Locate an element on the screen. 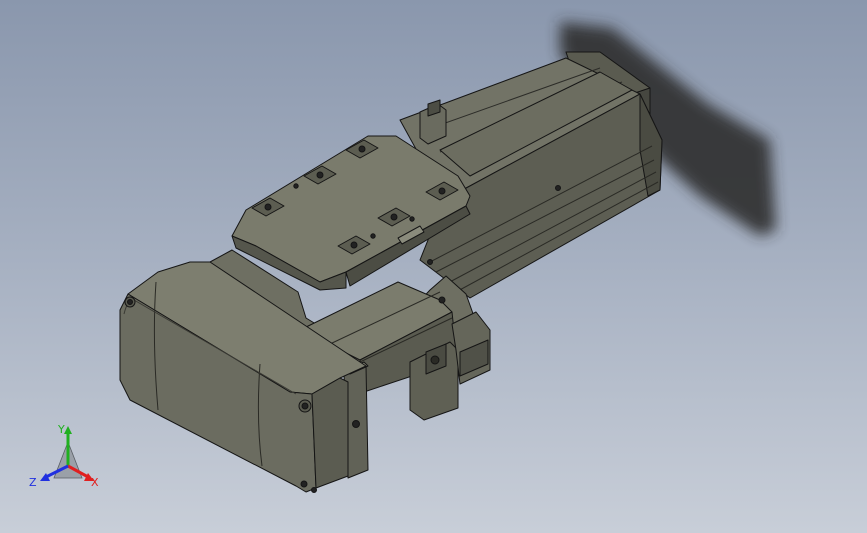 This screenshot has height=533, width=867. y-axis-label: Y is located at coordinates (61, 429).